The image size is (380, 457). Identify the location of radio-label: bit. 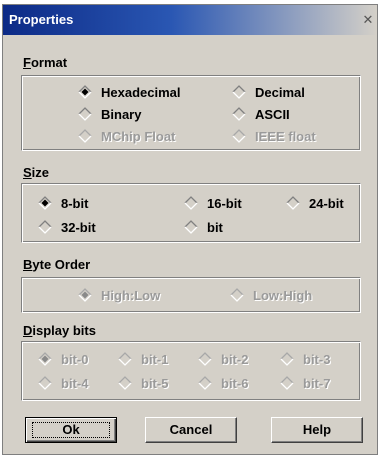
(215, 227).